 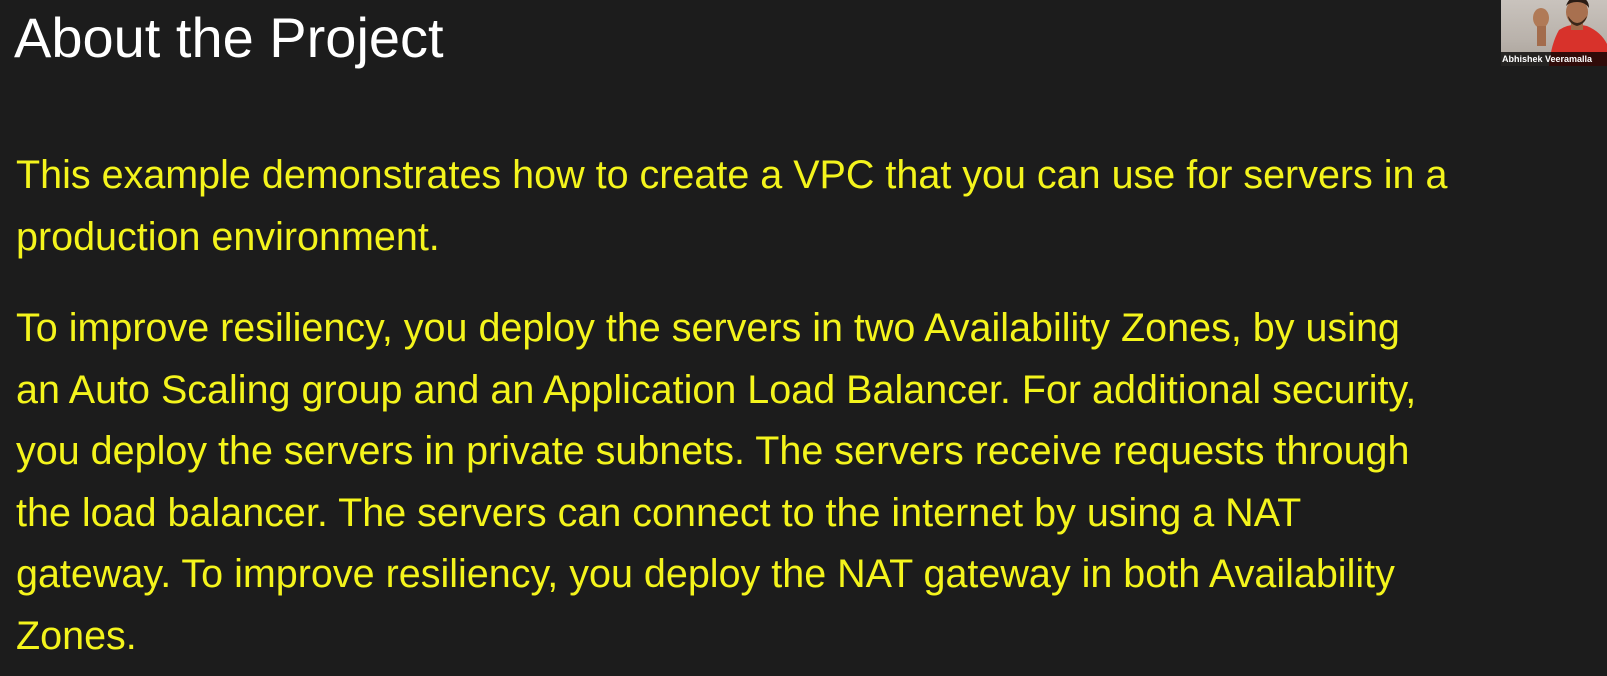 What do you see at coordinates (228, 236) in the screenshot?
I see `paragraph-1-line-2: production environment.` at bounding box center [228, 236].